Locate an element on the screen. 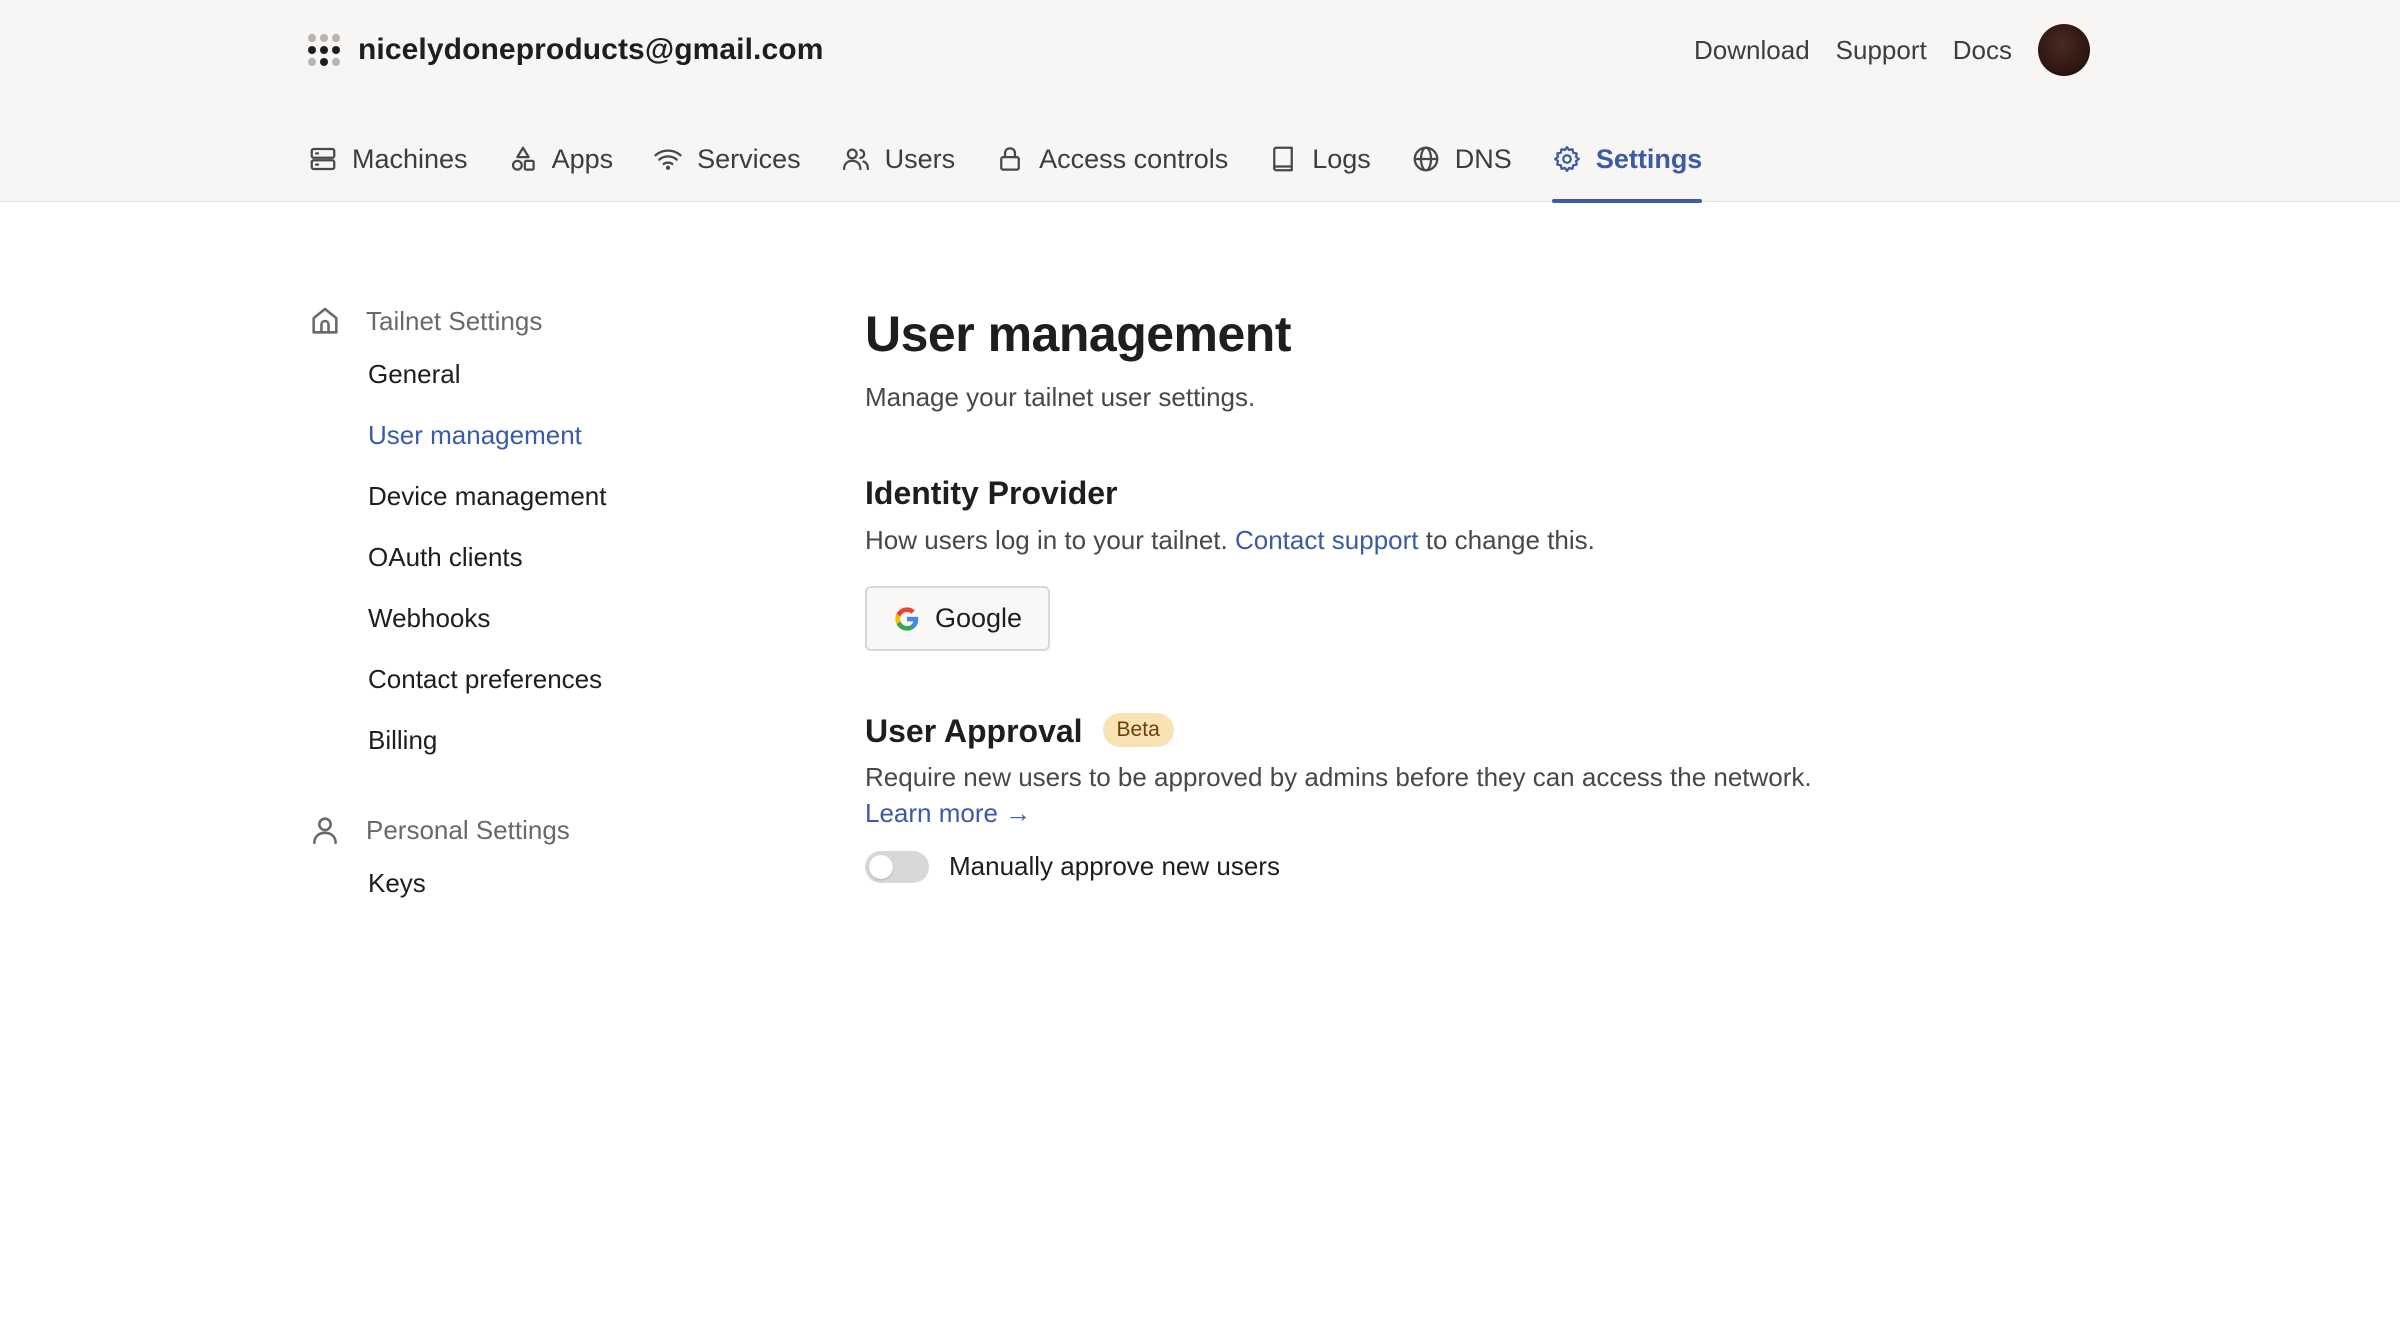 The height and width of the screenshot is (1328, 2400). tab-machines: Machines is located at coordinates (388, 170).